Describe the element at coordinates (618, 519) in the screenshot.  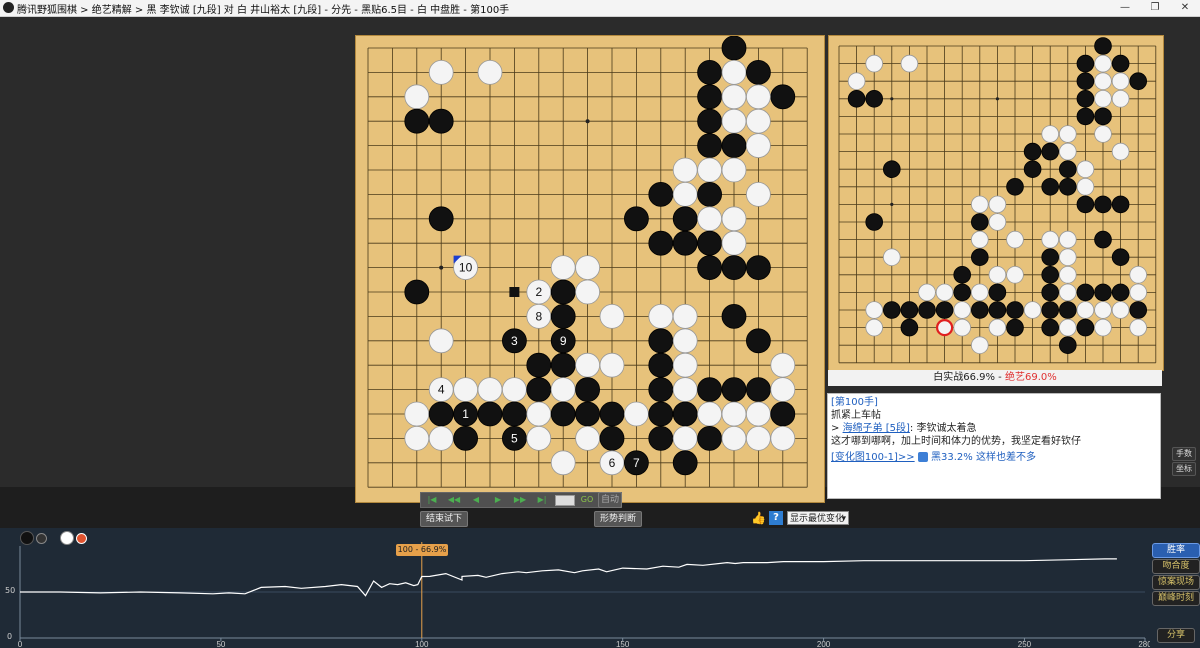
I see `position-judge-button: 形势判断` at that location.